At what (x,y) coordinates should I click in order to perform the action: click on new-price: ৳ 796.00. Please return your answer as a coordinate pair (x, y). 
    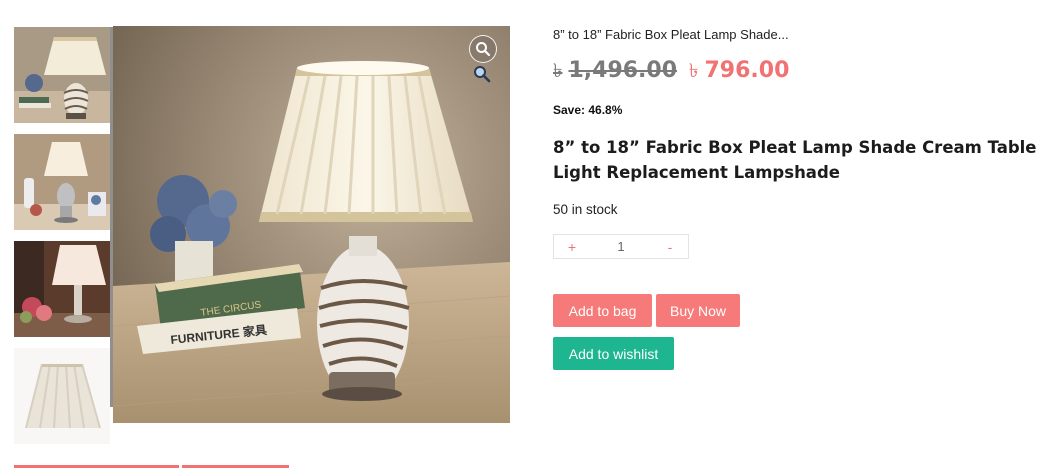
    Looking at the image, I should click on (739, 73).